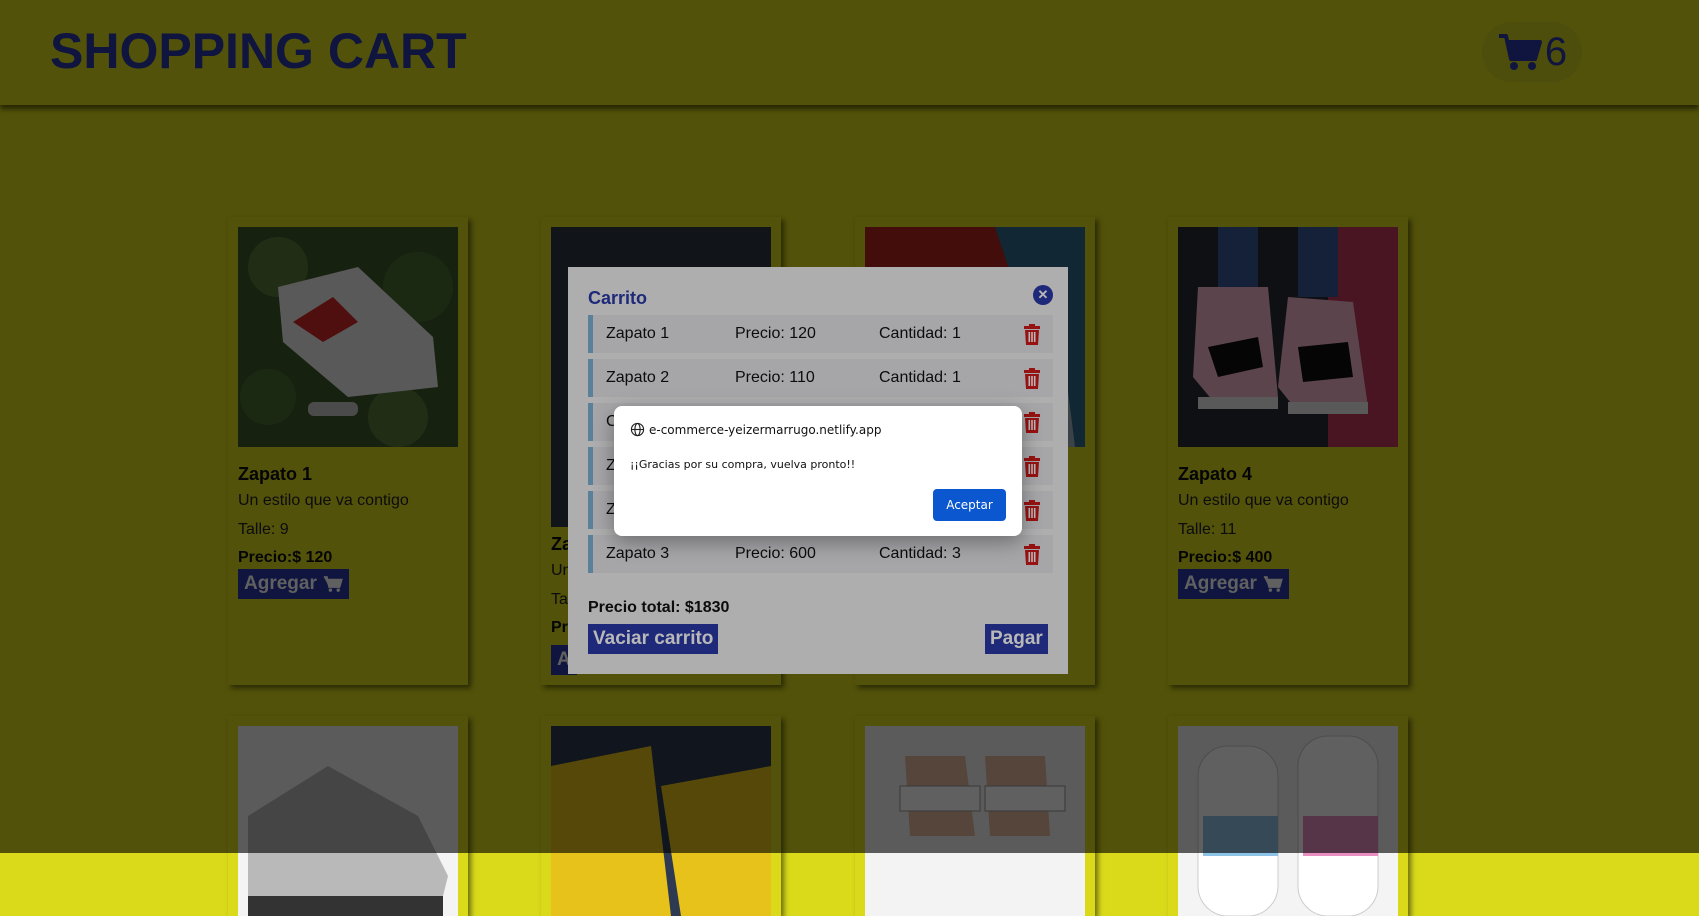 This screenshot has height=916, width=1699. What do you see at coordinates (743, 464) in the screenshot?
I see `alert-message: ¡¡Gracias por su compra, vuelva pronto!!` at bounding box center [743, 464].